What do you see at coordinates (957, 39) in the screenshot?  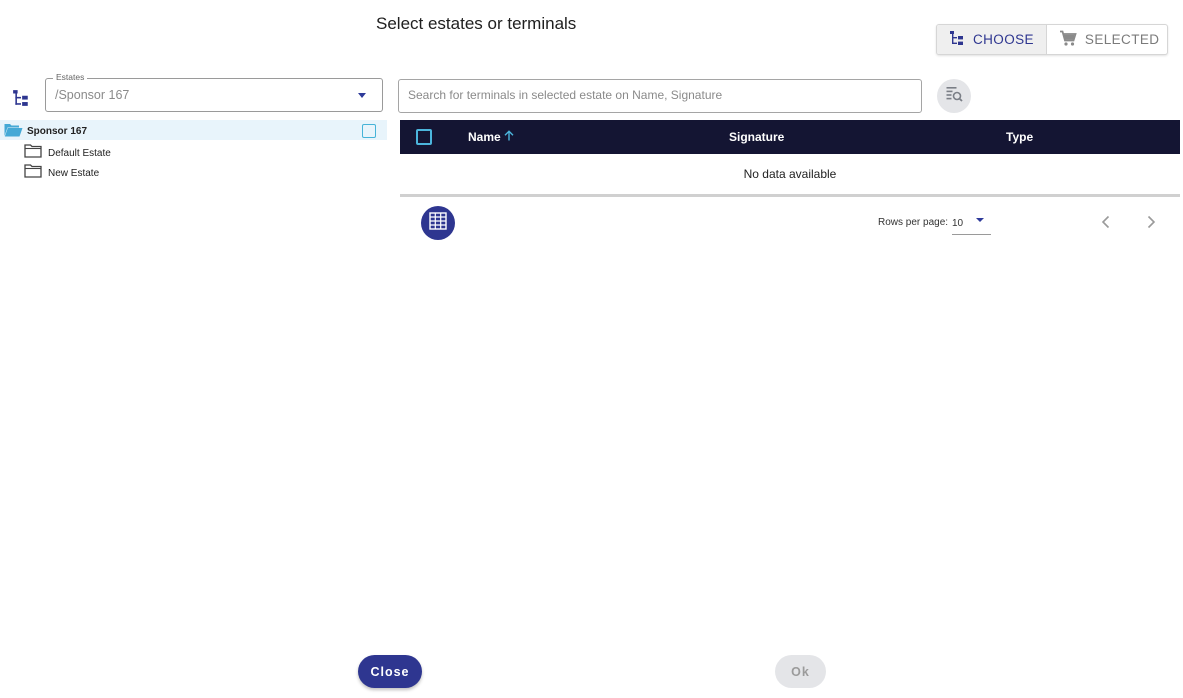 I see `tree-icon` at bounding box center [957, 39].